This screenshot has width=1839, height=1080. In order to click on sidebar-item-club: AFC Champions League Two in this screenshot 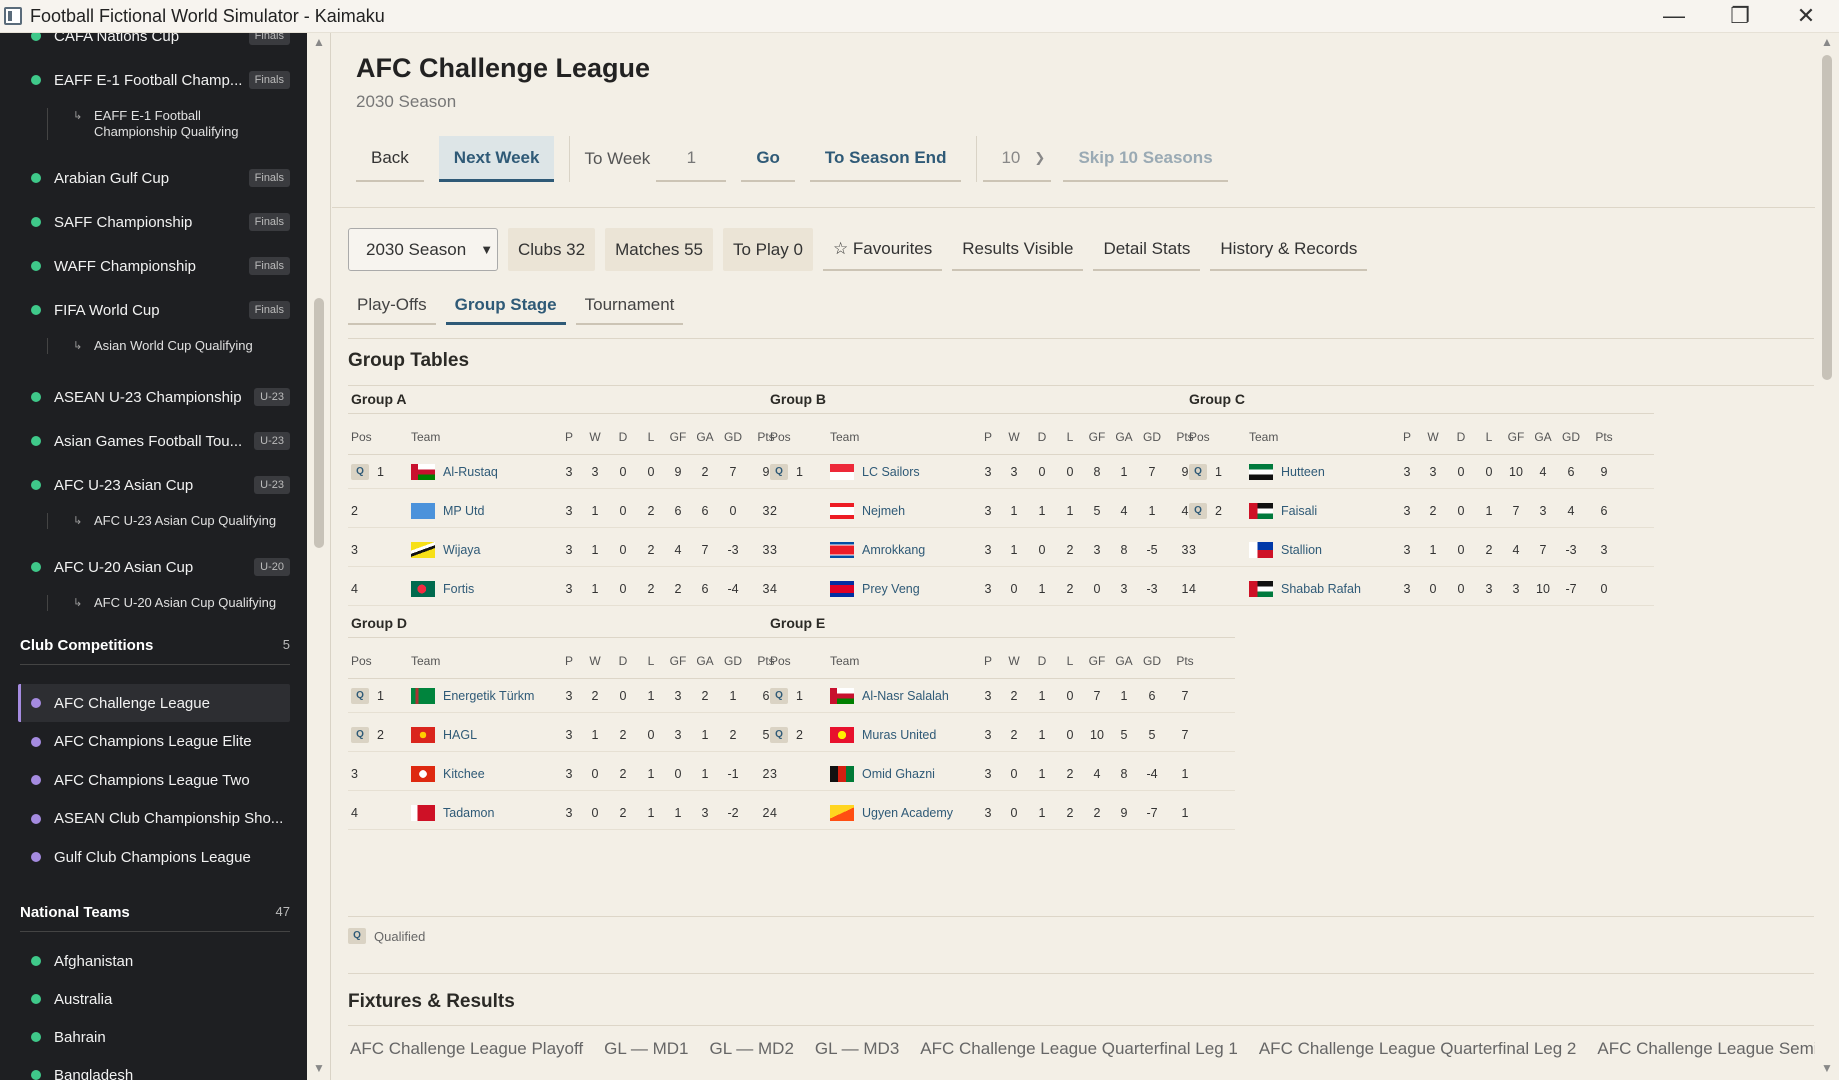, I will do `click(153, 780)`.